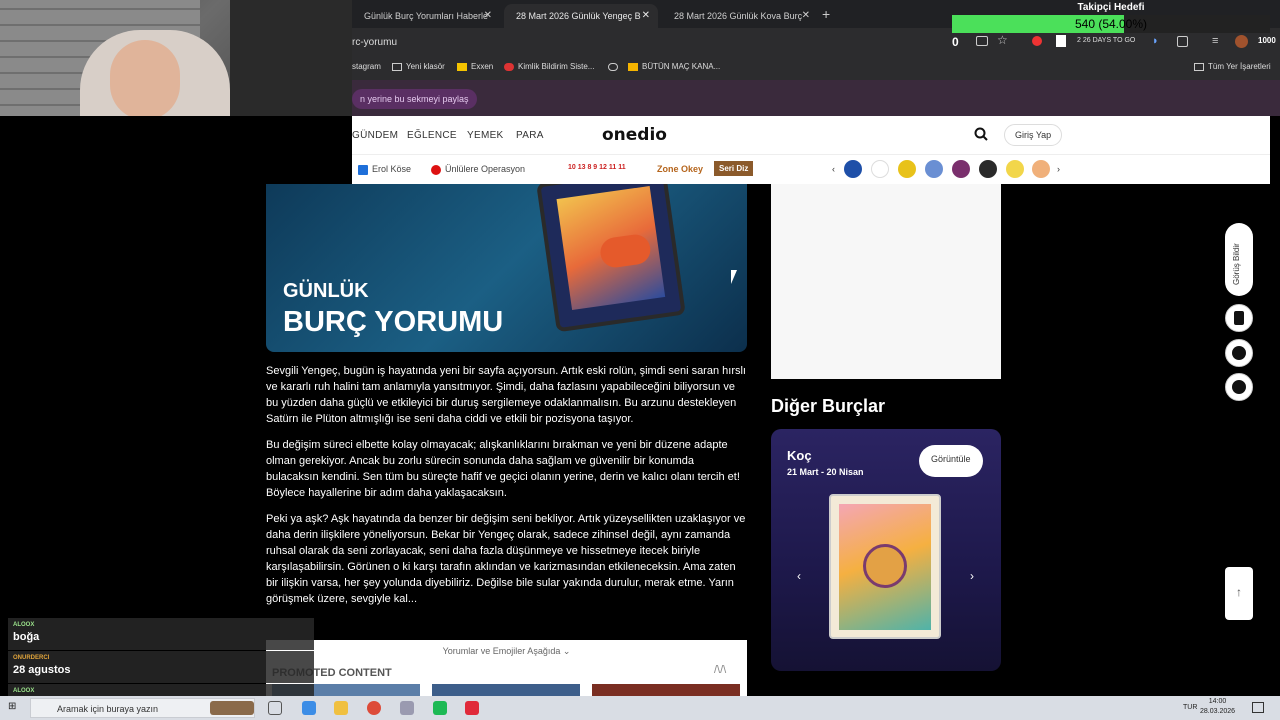  Describe the element at coordinates (826, 14) in the screenshot. I see `new-tab-button: +` at that location.